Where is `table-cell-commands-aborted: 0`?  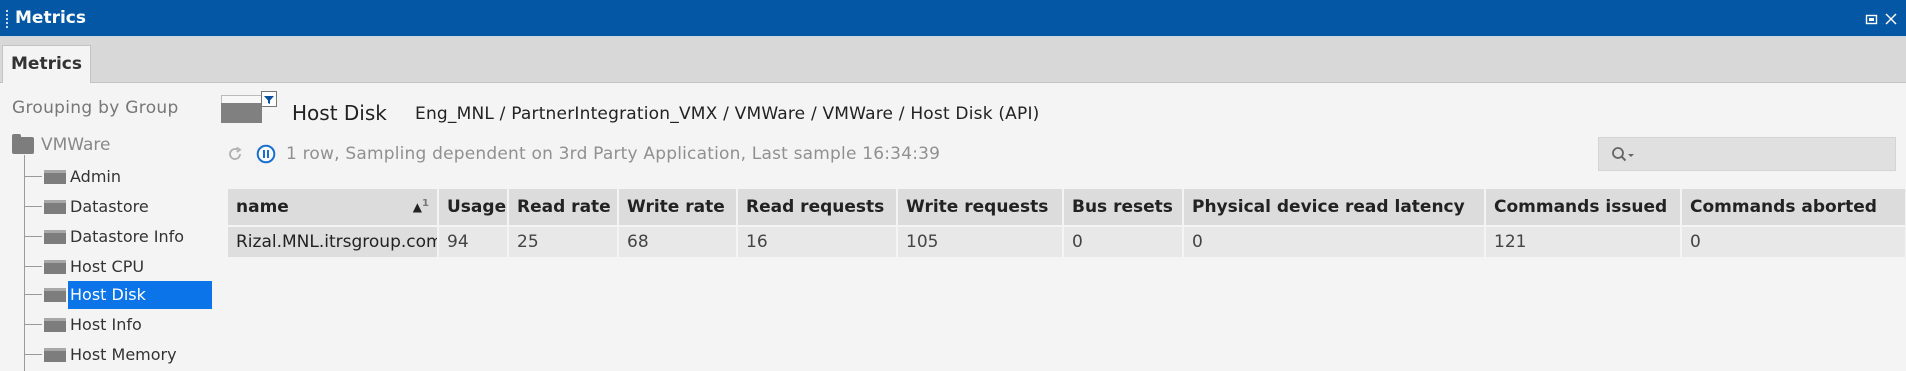 table-cell-commands-aborted: 0 is located at coordinates (1793, 241).